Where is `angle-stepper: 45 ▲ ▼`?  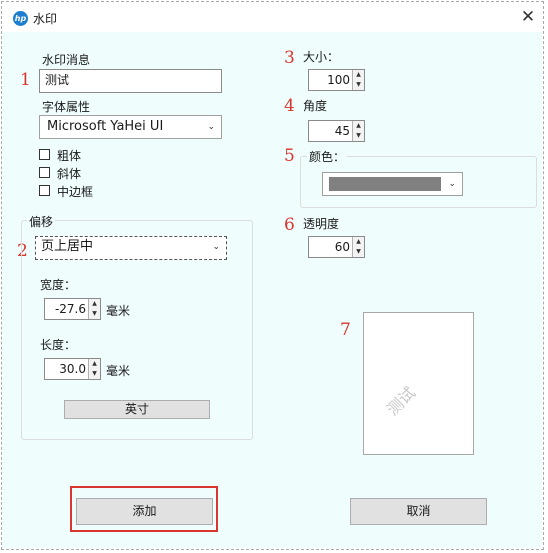
angle-stepper: 45 ▲ ▼ is located at coordinates (336, 131).